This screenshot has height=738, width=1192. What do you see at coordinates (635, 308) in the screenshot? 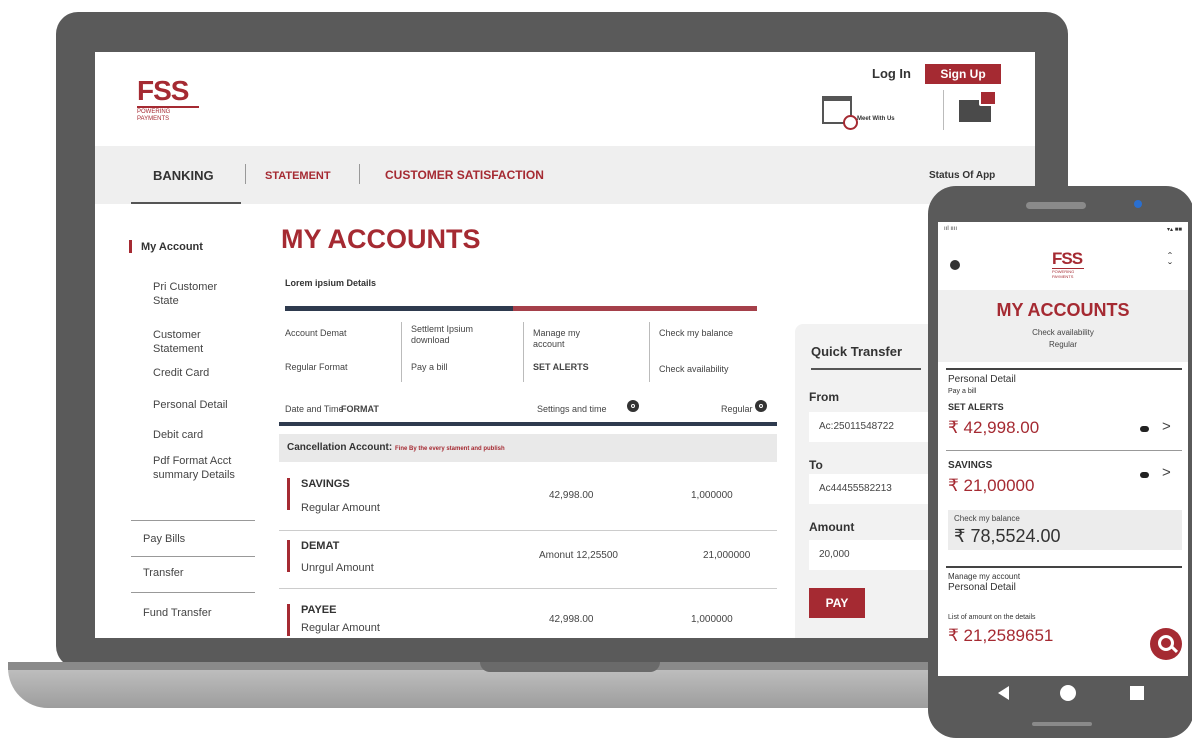
I see `progress-bar-red` at bounding box center [635, 308].